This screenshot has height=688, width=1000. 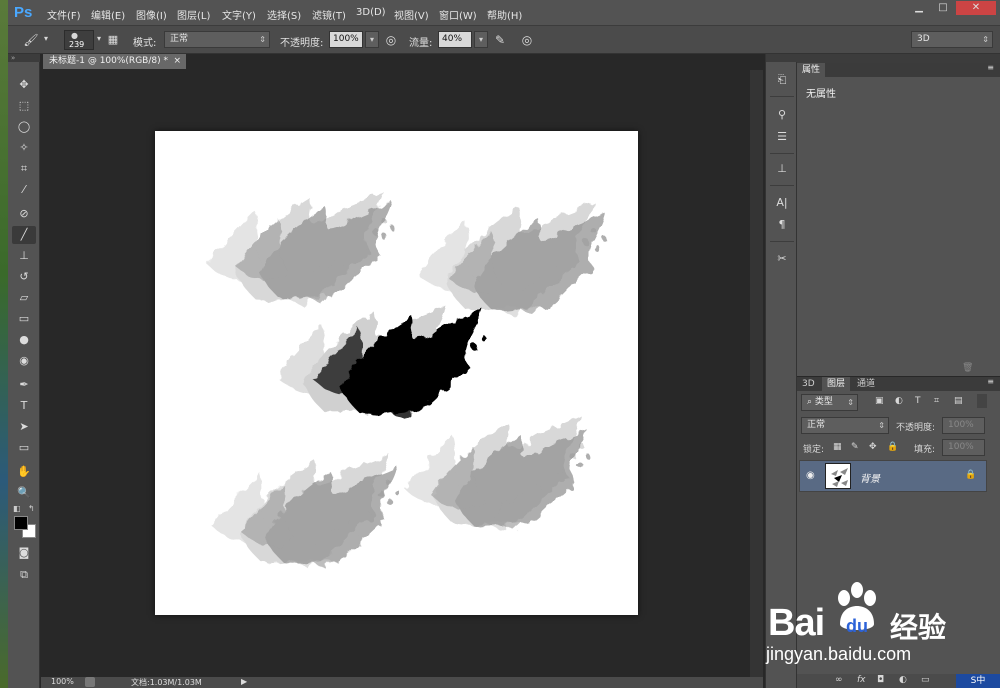 I want to click on workspace-dropdown: 3D ⇕, so click(x=952, y=39).